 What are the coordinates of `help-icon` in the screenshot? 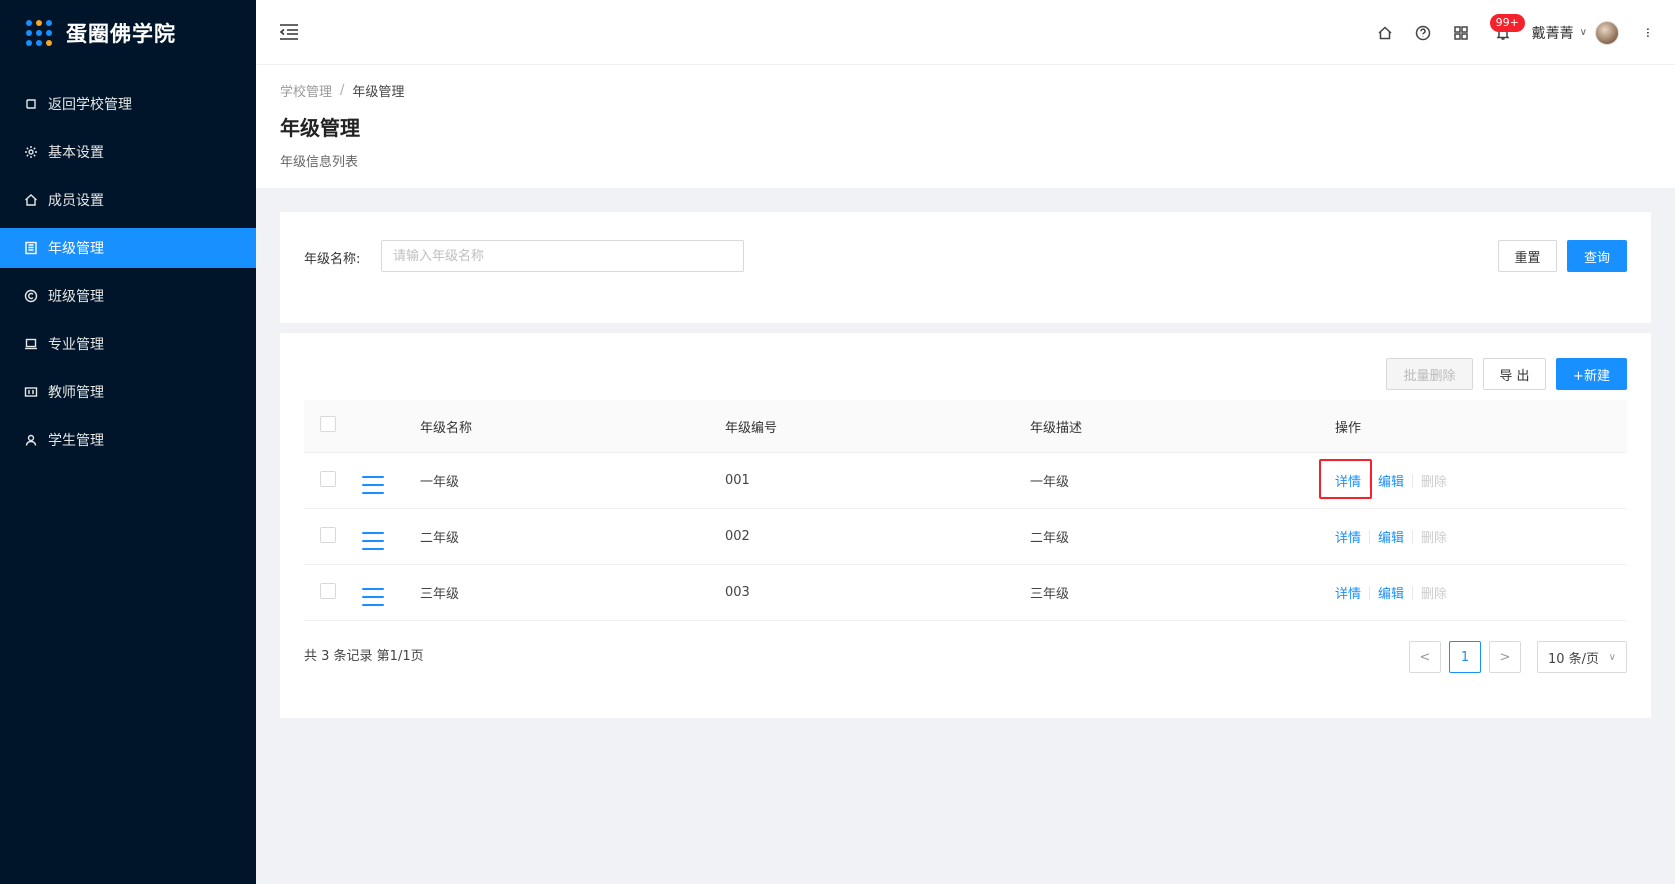 It's located at (1423, 33).